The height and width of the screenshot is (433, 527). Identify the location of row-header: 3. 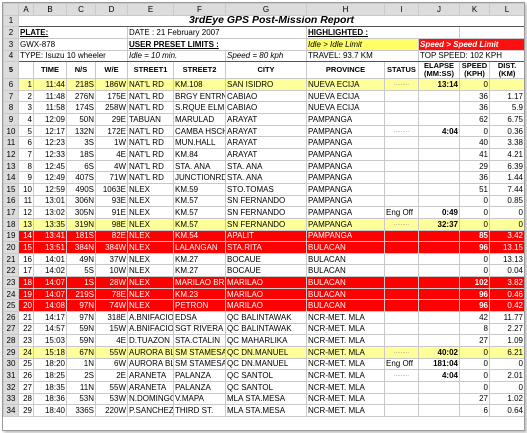
(11, 44).